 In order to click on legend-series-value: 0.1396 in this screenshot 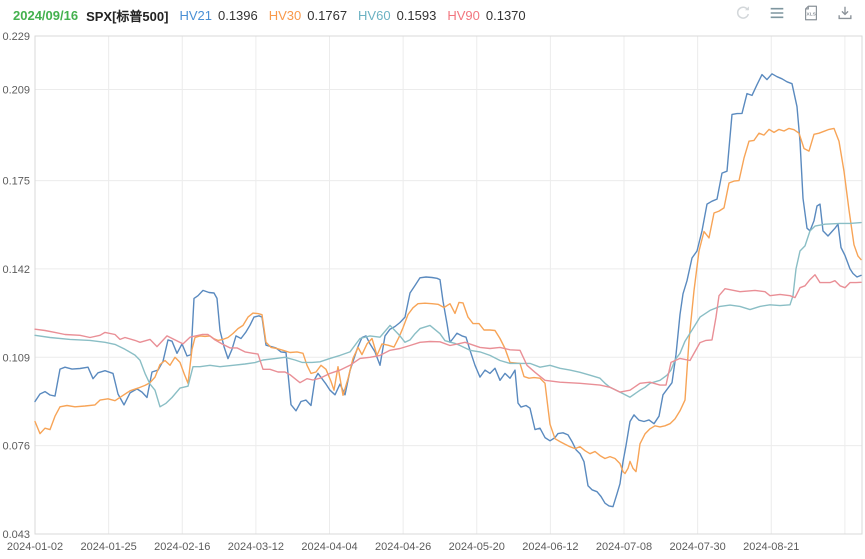, I will do `click(237, 15)`.